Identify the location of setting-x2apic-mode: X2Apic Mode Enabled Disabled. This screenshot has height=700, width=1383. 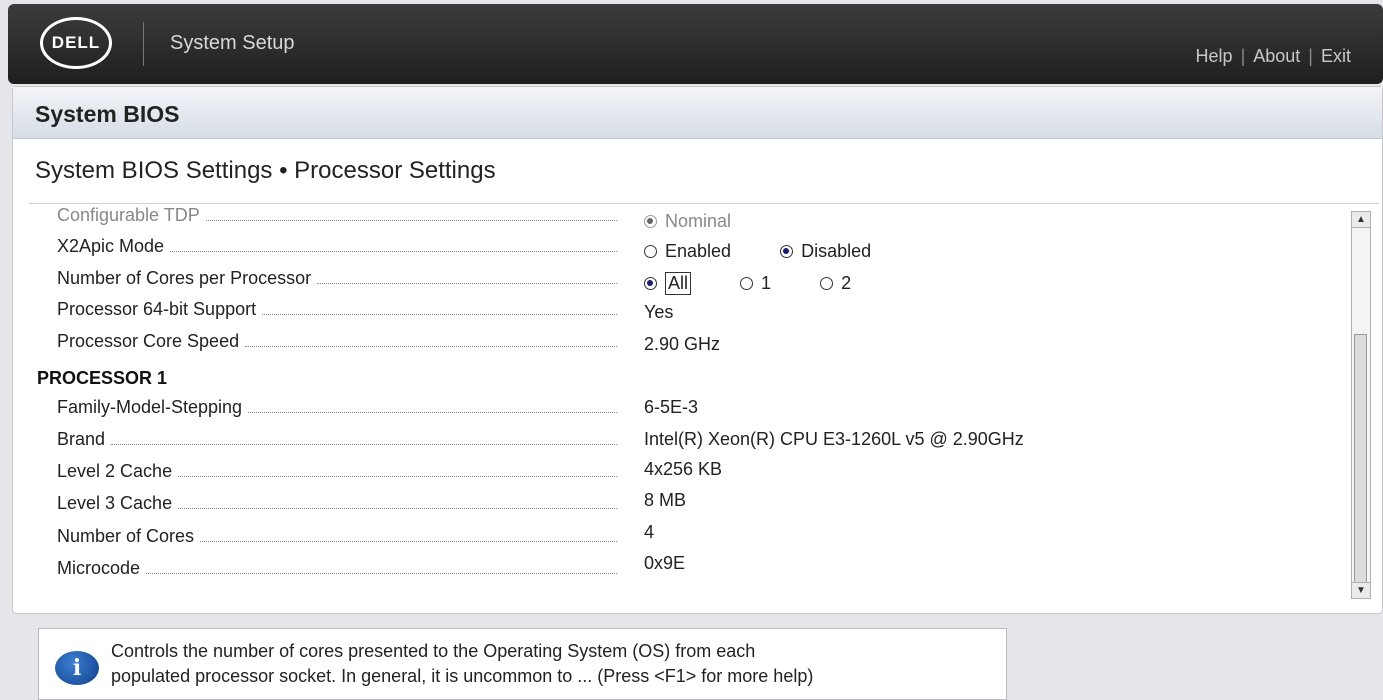
(683, 251).